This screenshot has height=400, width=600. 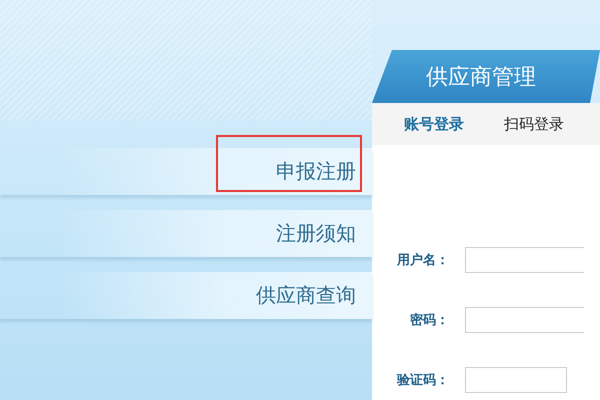 I want to click on login-tab: 账号登录, so click(x=434, y=124).